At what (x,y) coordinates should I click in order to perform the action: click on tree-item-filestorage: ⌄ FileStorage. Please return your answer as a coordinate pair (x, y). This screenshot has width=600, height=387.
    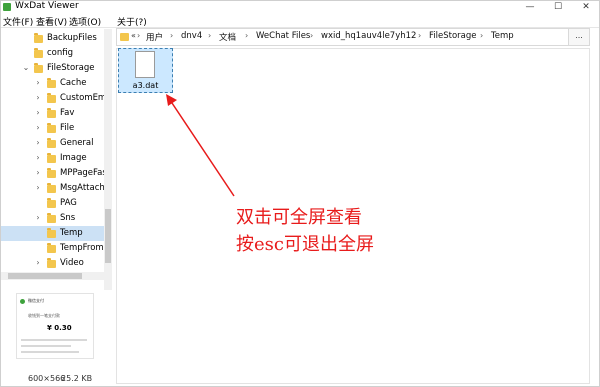
    Looking at the image, I should click on (52, 68).